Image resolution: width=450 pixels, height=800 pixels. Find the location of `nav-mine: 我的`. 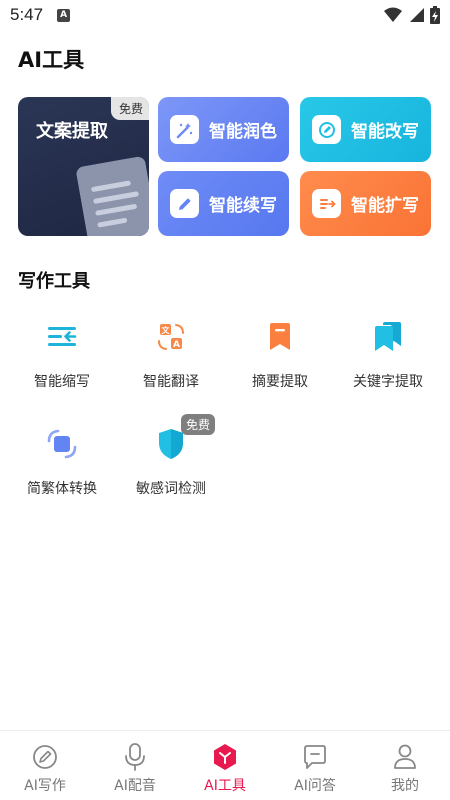

nav-mine: 我的 is located at coordinates (405, 765).